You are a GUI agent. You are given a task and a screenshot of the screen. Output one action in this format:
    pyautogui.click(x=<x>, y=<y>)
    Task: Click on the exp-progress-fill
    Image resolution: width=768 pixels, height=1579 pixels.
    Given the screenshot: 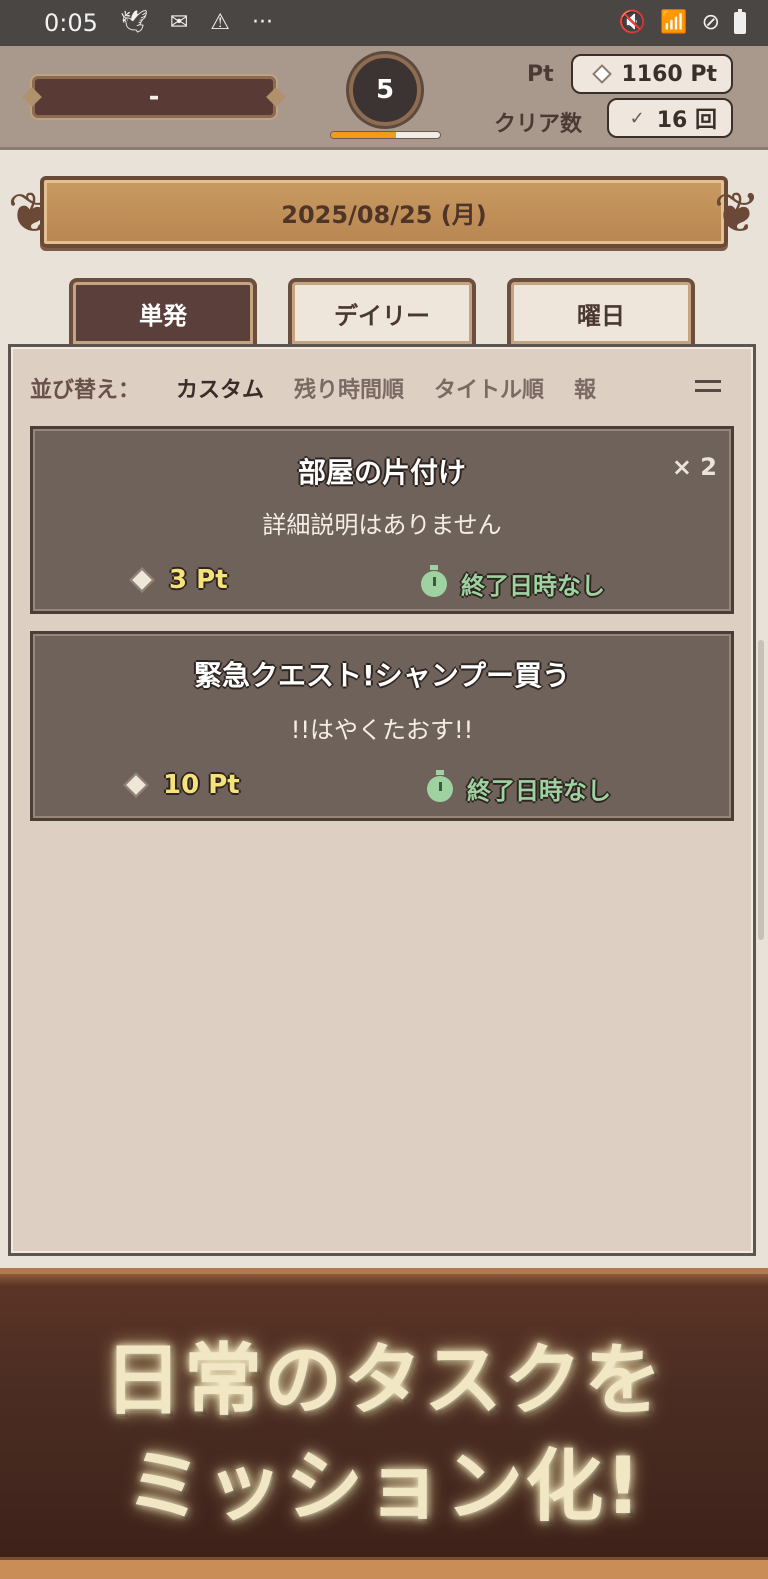 What is the action you would take?
    pyautogui.click(x=364, y=135)
    